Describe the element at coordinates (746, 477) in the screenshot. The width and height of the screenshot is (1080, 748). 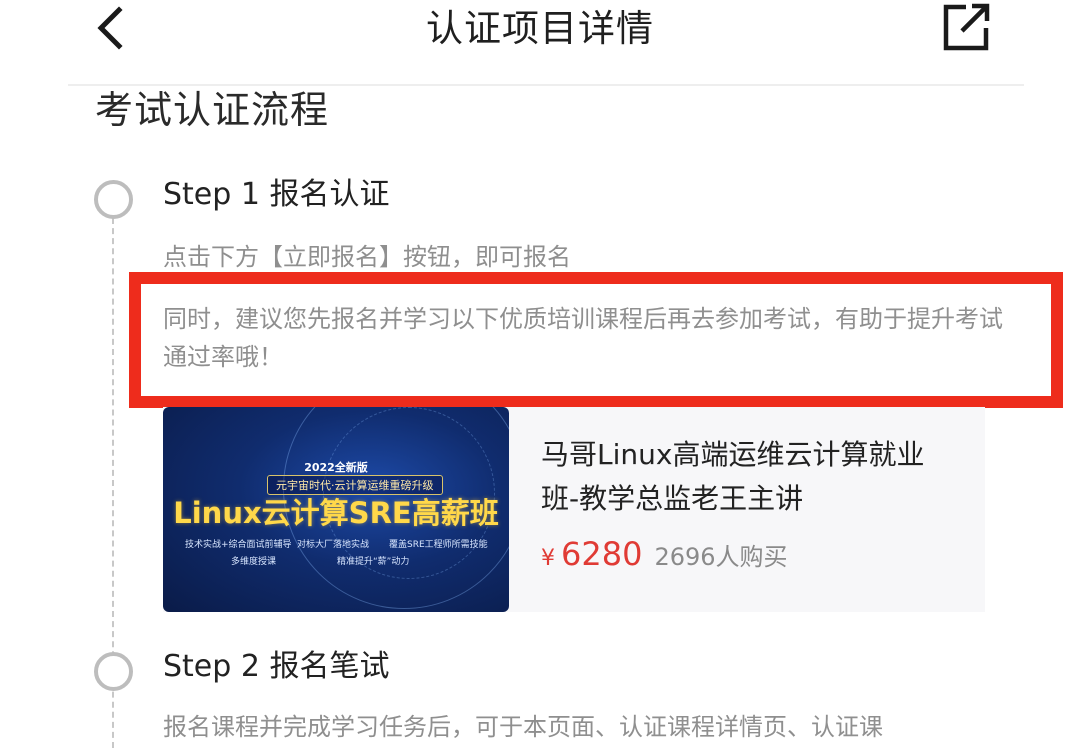
I see `course-name: 马哥Linux高端运维云计算就业班-教学总监老王主讲` at that location.